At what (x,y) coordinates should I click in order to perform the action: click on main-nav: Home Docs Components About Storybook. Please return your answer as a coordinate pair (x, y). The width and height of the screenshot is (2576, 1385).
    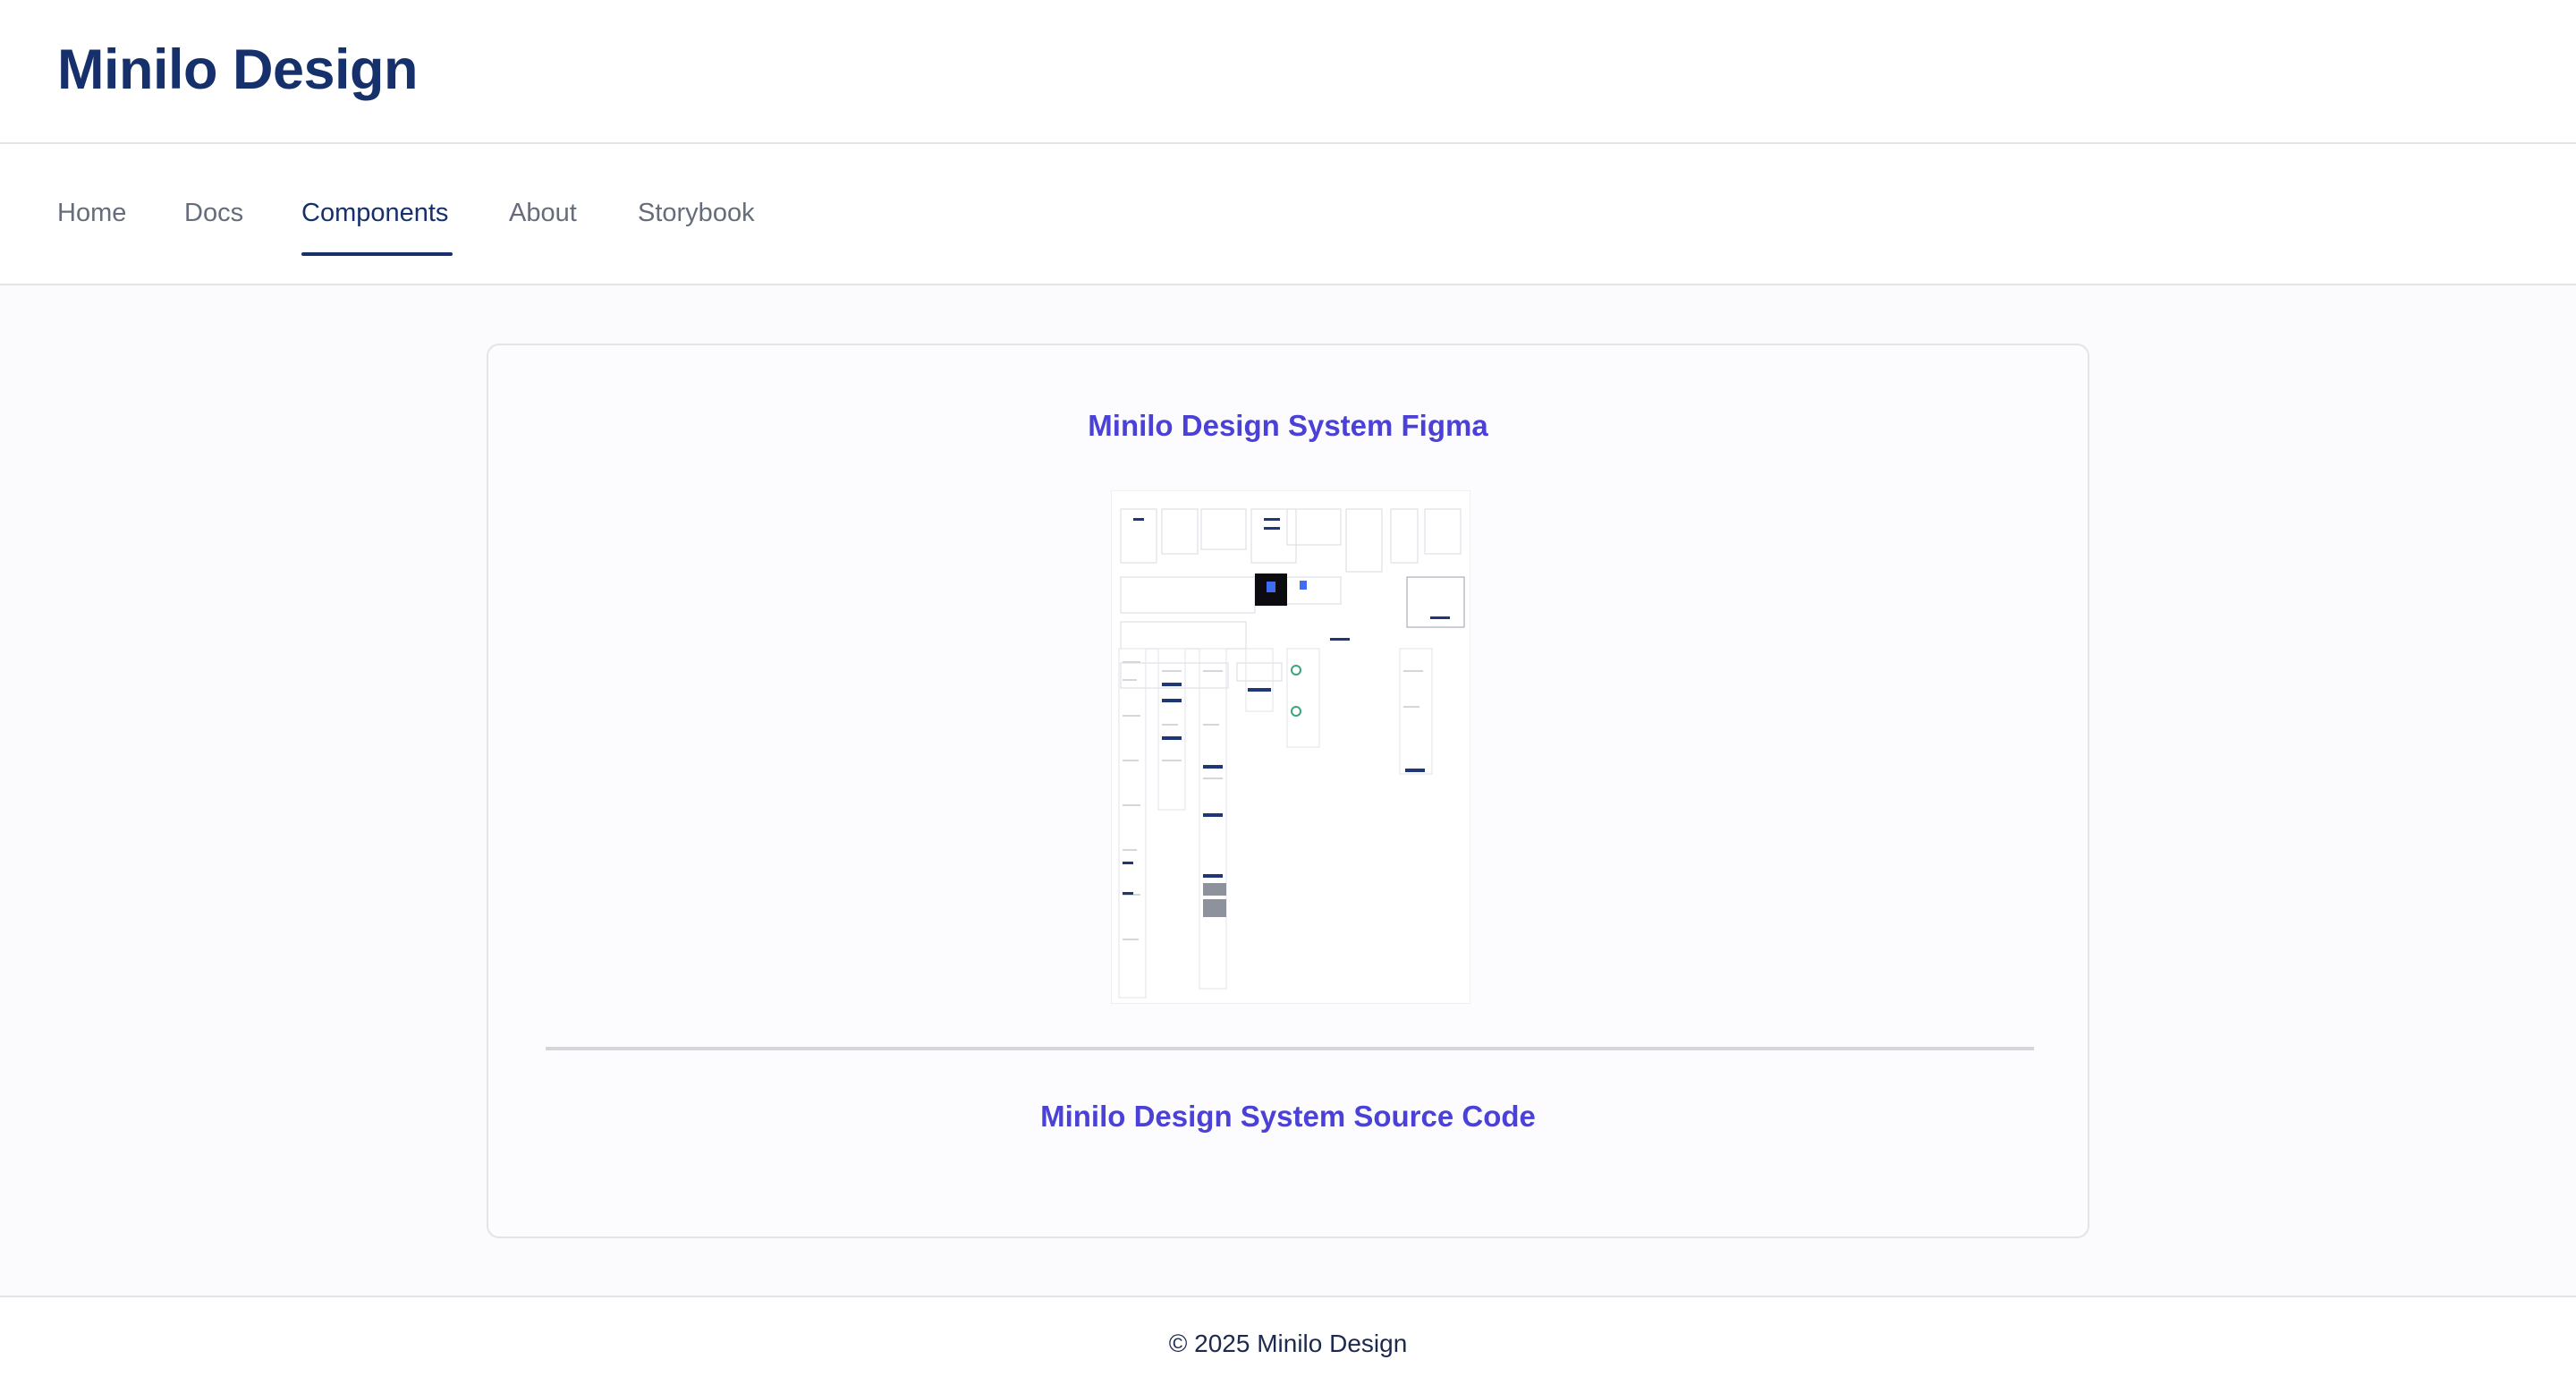
    Looking at the image, I should click on (1288, 214).